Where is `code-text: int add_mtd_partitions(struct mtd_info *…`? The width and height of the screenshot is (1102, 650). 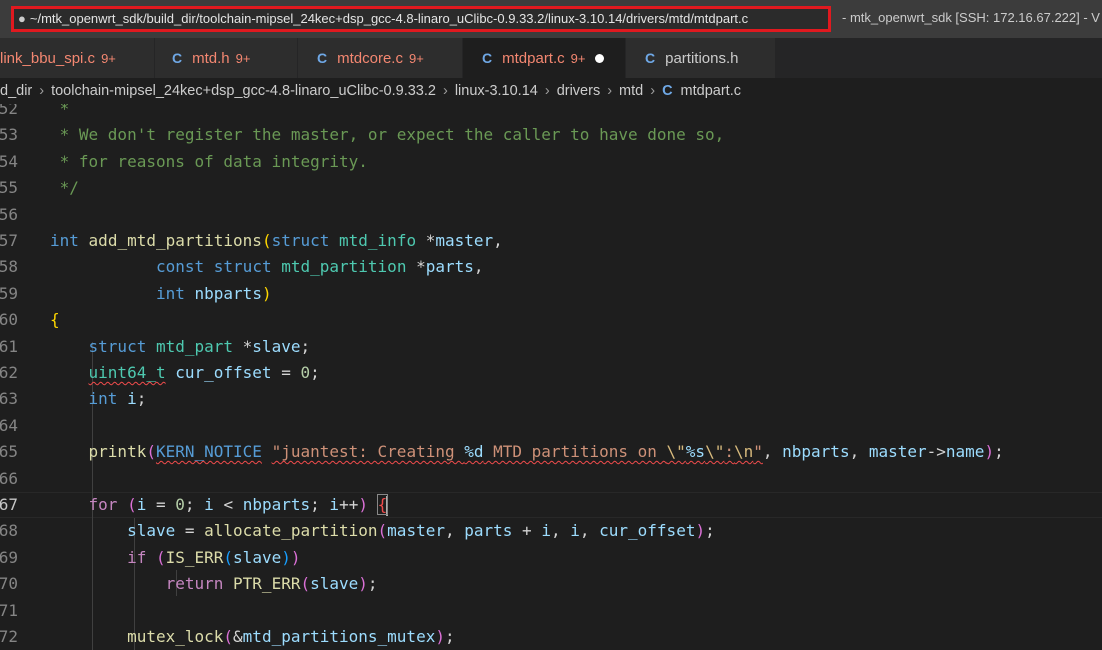
code-text: int add_mtd_partitions(struct mtd_info *… is located at coordinates (276, 240).